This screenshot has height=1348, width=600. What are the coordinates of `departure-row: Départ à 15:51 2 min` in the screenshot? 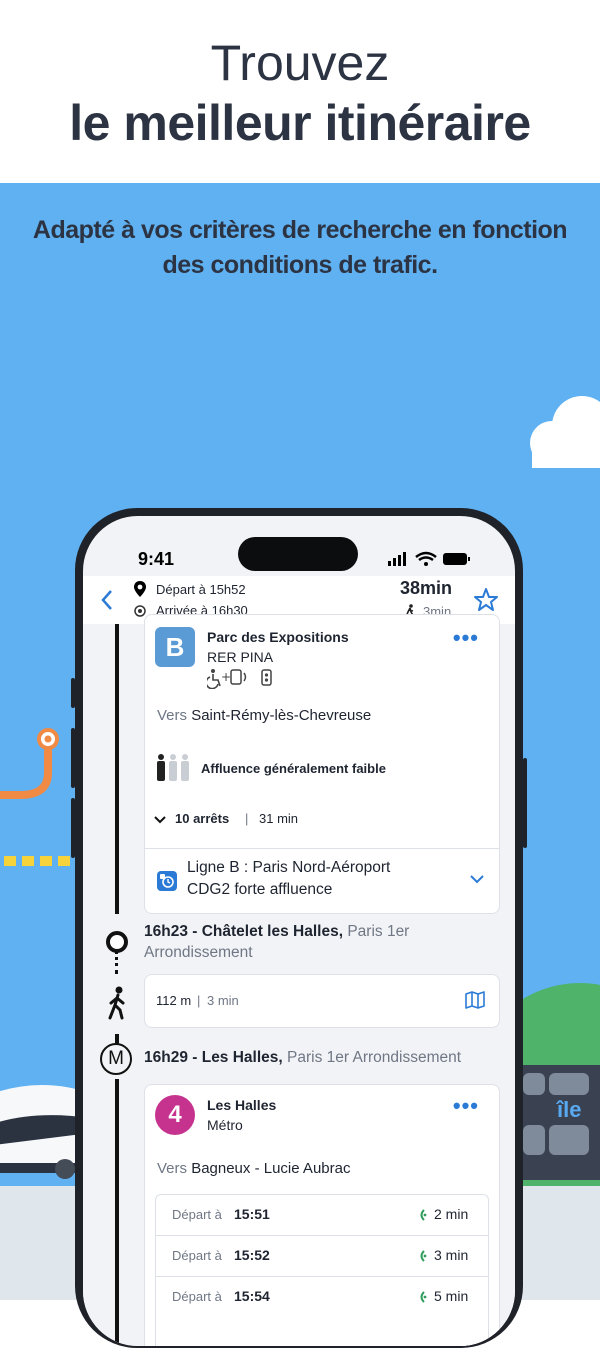 It's located at (322, 1215).